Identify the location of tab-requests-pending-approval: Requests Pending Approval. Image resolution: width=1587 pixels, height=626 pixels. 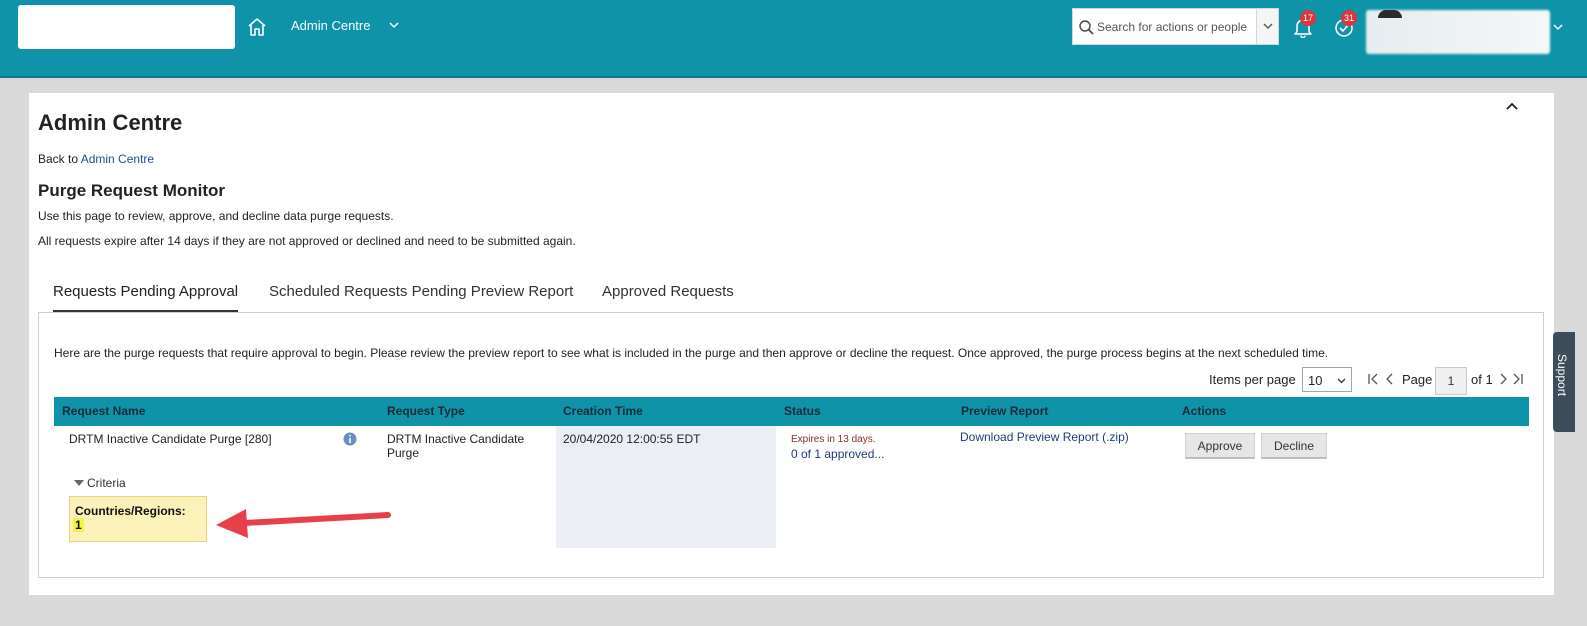
(145, 298).